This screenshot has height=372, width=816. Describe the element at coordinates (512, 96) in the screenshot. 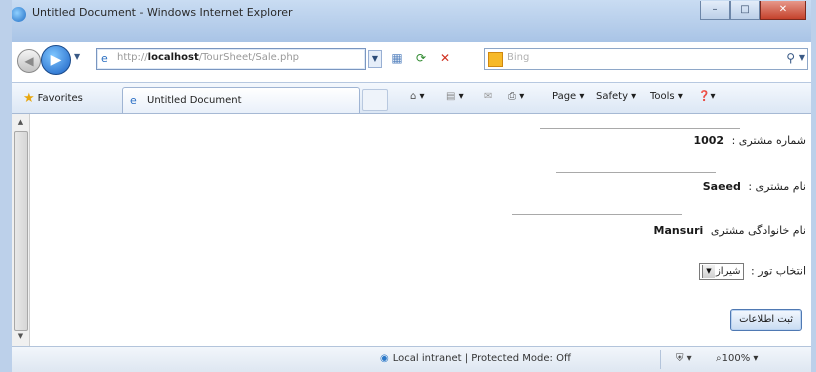

I see `print-icon: ⎙` at that location.